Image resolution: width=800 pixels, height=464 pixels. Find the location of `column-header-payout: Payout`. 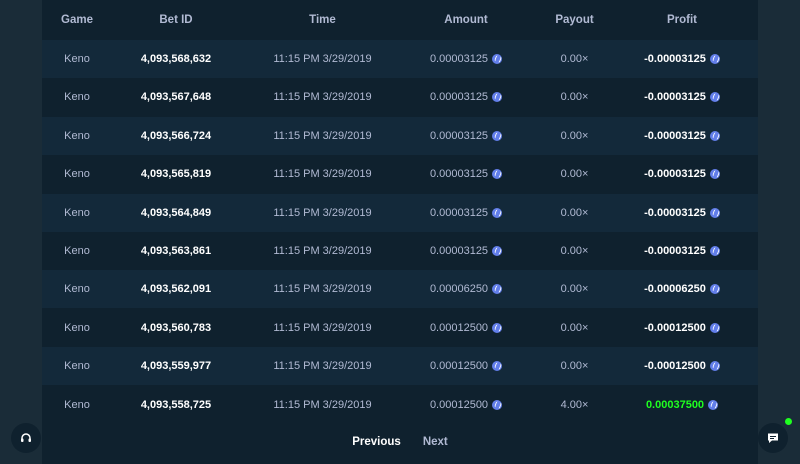

column-header-payout: Payout is located at coordinates (574, 20).